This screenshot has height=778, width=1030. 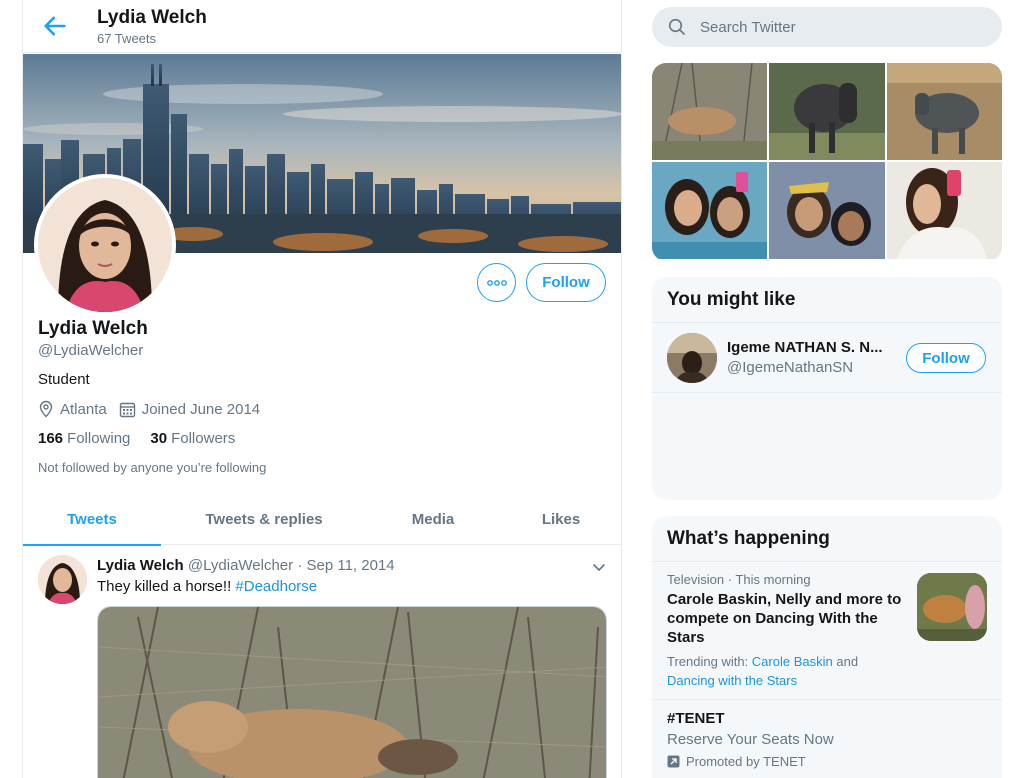 I want to click on back-arrow-icon, so click(x=55, y=26).